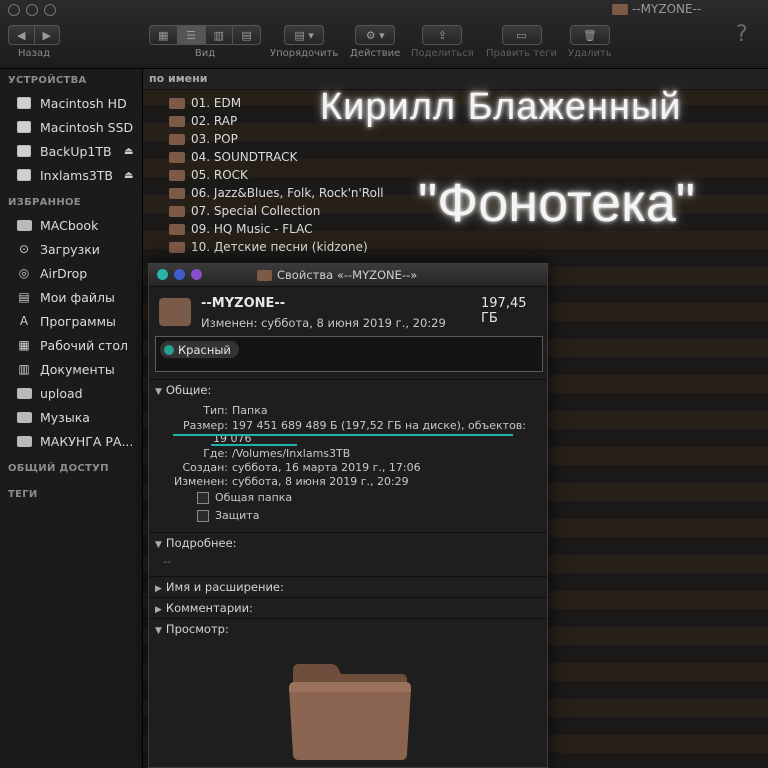 The width and height of the screenshot is (768, 768). What do you see at coordinates (162, 274) in the screenshot?
I see `close-info-button` at bounding box center [162, 274].